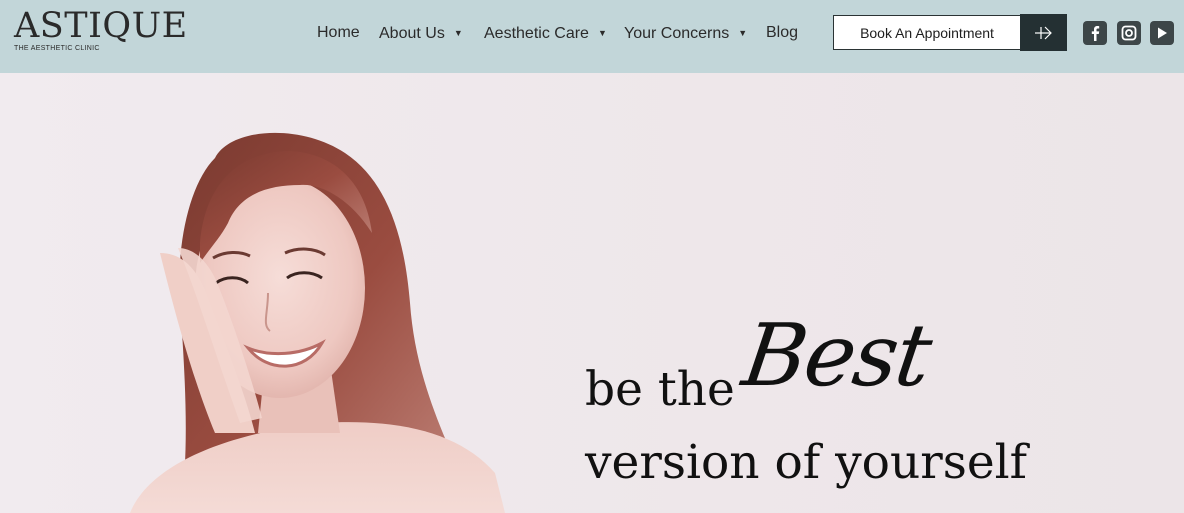 This screenshot has height=513, width=1184. What do you see at coordinates (101, 26) in the screenshot?
I see `brand-name: ASTIQUE` at bounding box center [101, 26].